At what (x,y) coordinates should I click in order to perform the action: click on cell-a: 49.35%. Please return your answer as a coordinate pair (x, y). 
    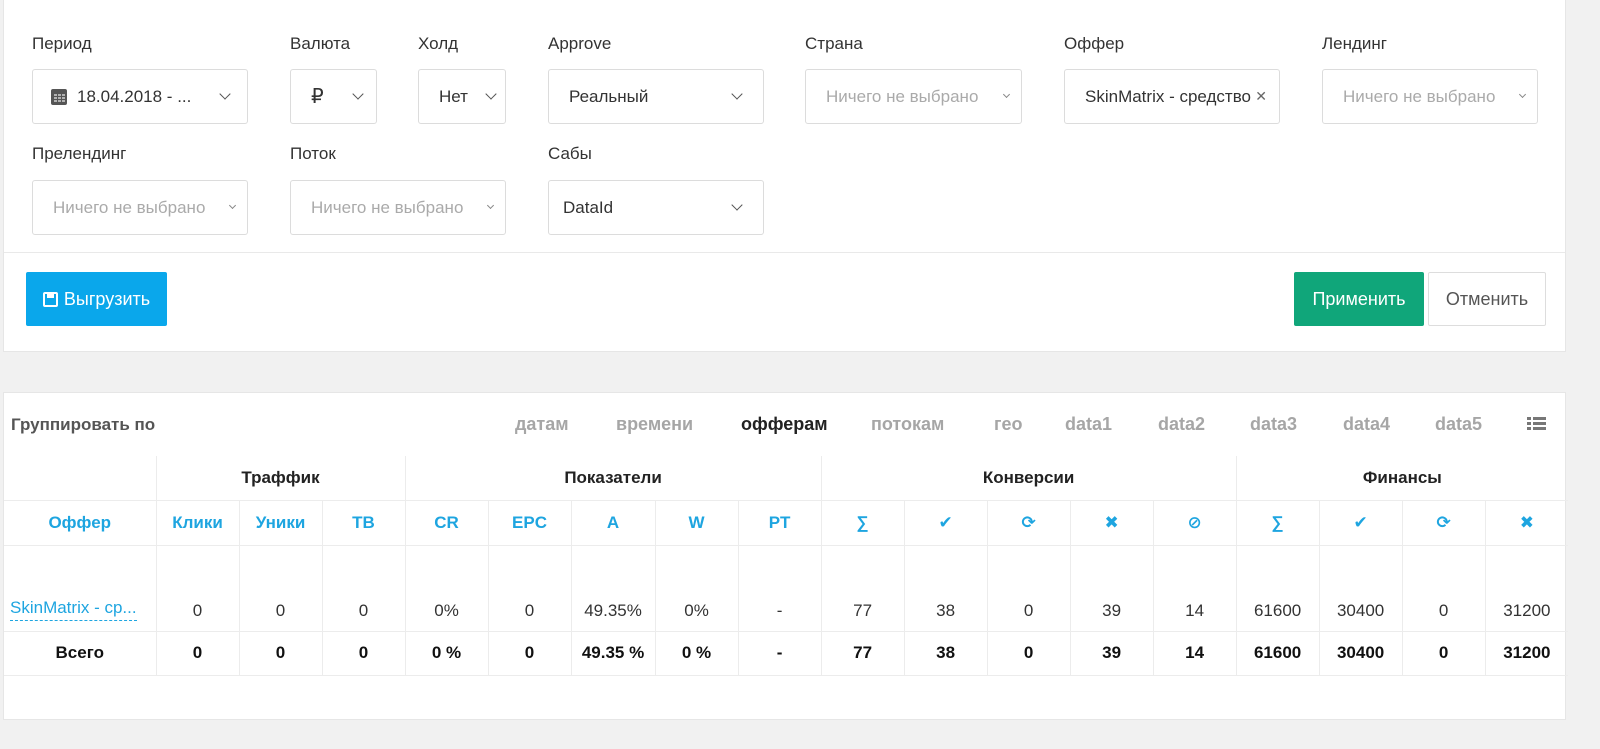
    Looking at the image, I should click on (613, 588).